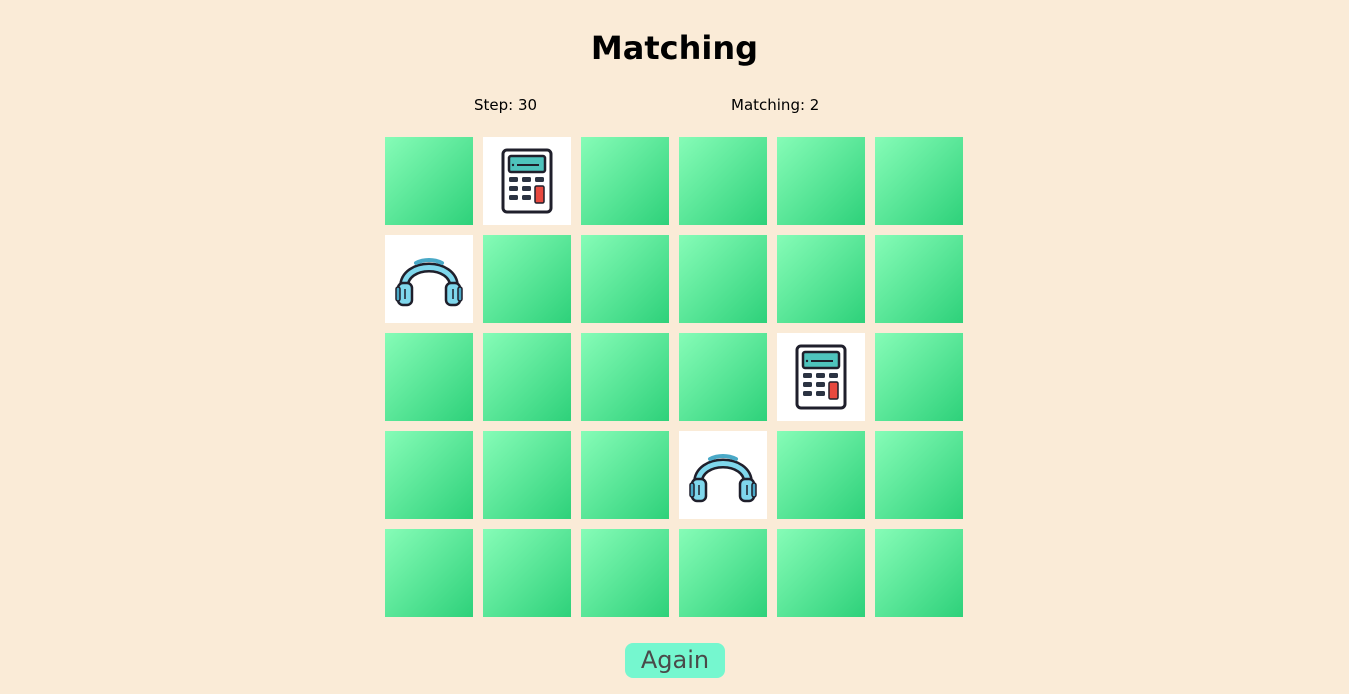 This screenshot has width=1349, height=694. Describe the element at coordinates (674, 48) in the screenshot. I see `page-title: Matching` at that location.